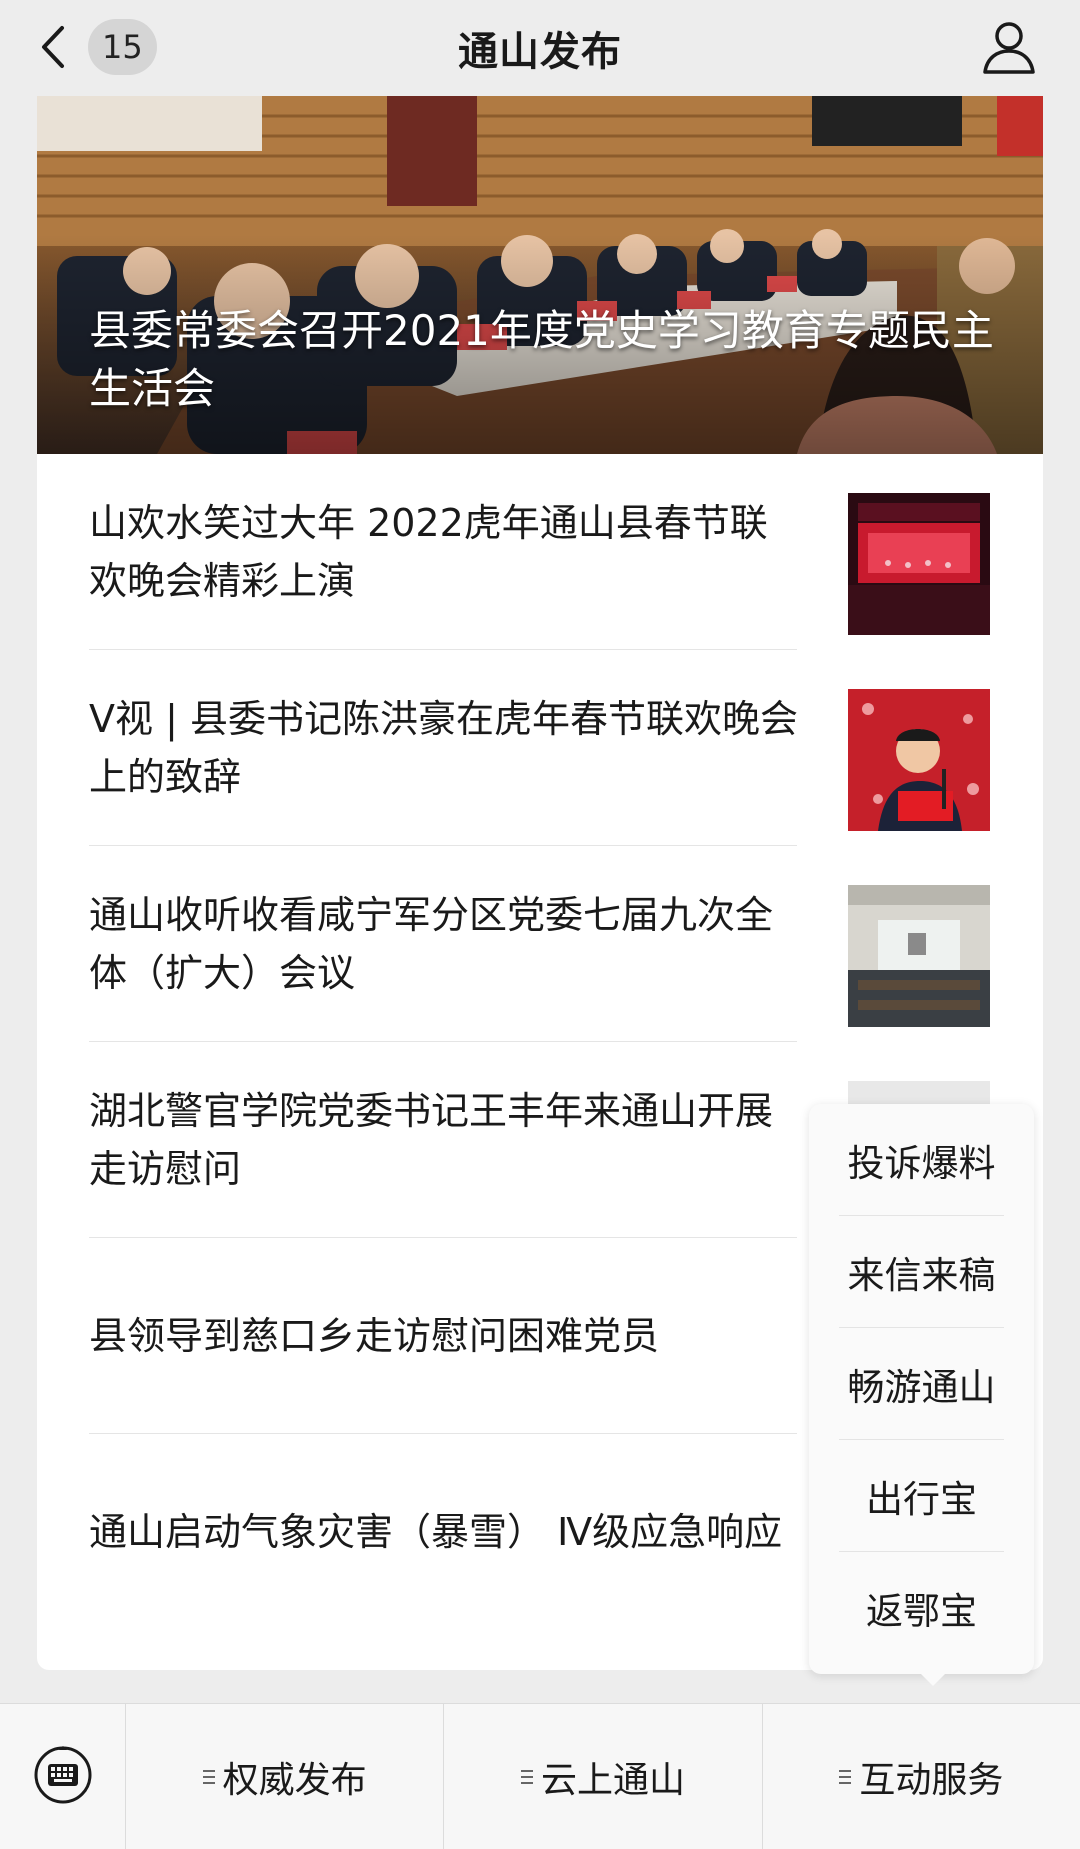  What do you see at coordinates (612, 1780) in the screenshot?
I see `menu-label: 云上通山` at bounding box center [612, 1780].